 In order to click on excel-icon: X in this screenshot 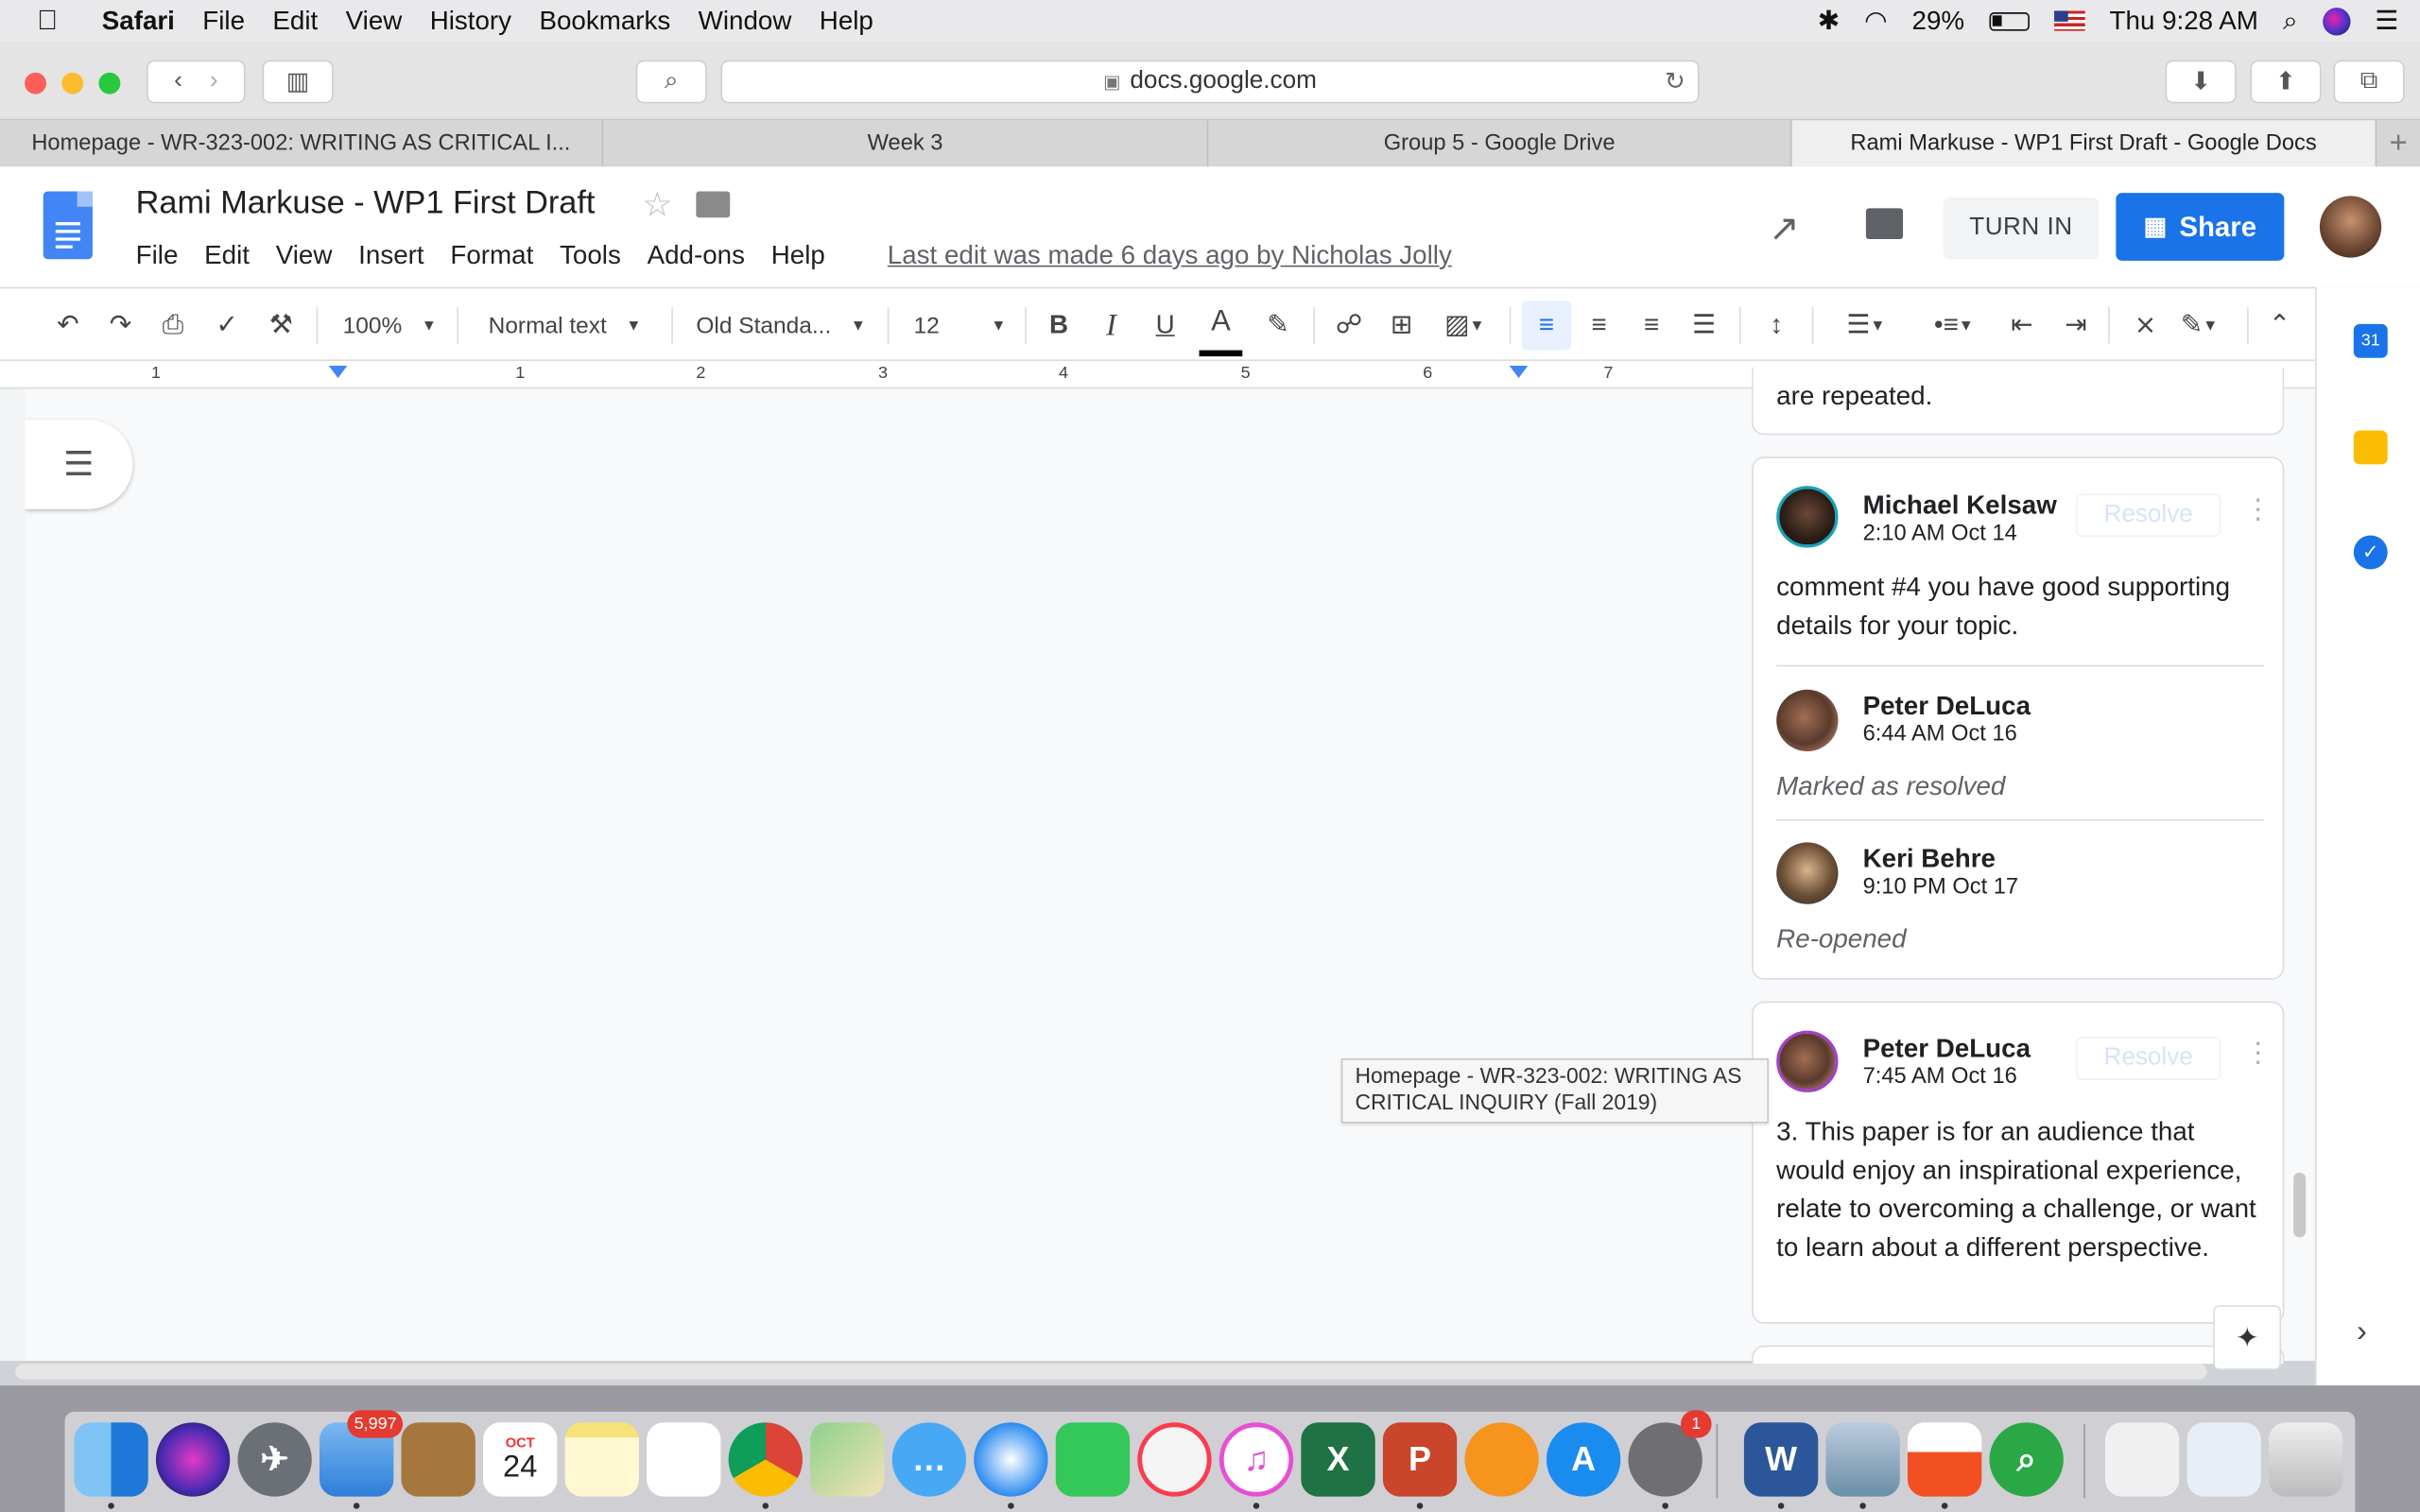, I will do `click(1338, 1459)`.